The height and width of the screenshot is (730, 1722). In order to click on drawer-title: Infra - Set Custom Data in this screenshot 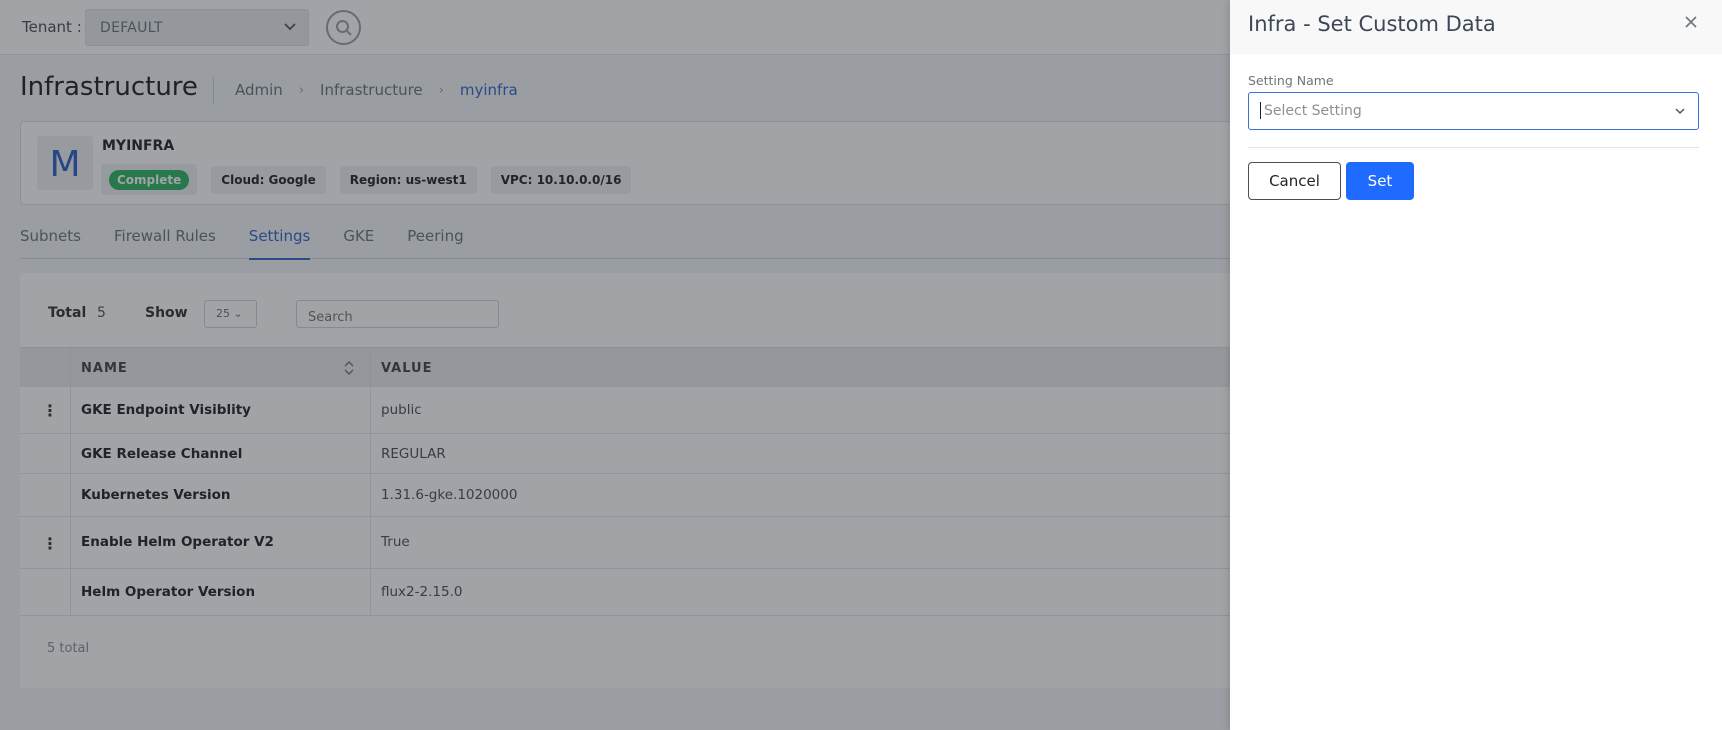, I will do `click(1372, 24)`.